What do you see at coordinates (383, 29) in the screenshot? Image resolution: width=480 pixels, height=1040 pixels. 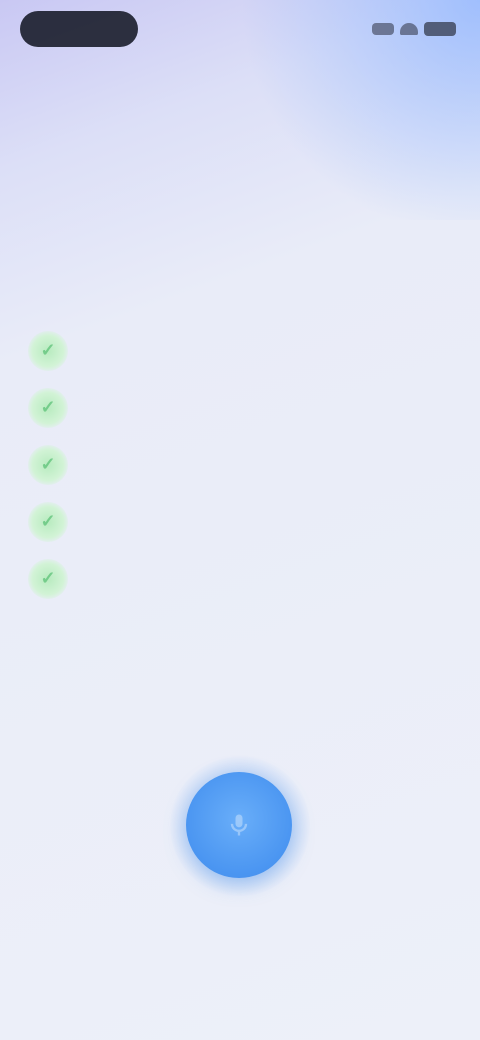 I see `signal-icon` at bounding box center [383, 29].